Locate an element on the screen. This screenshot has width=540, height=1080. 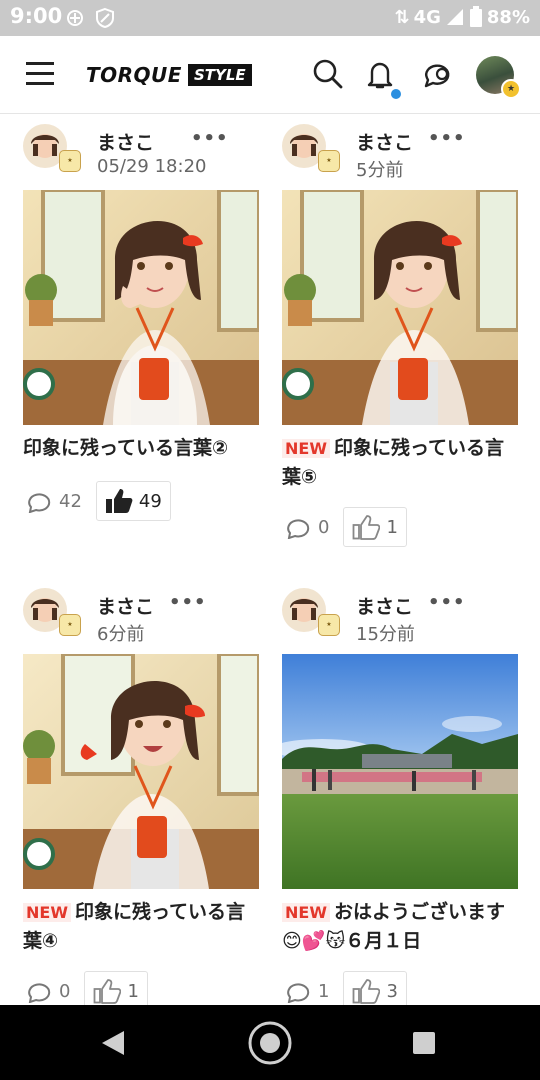
post-title: NEW おはようございます😊💕😽６月１日 is located at coordinates (402, 926).